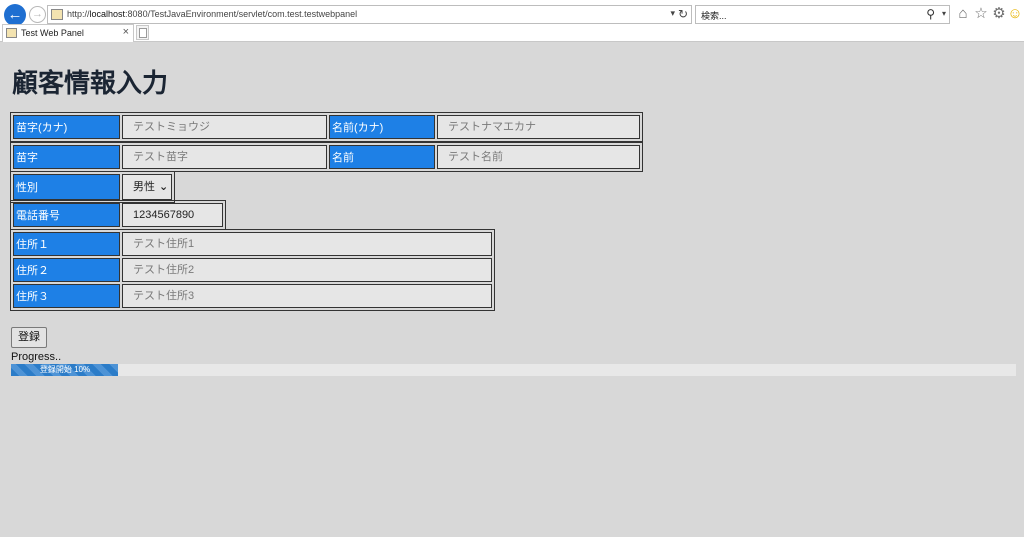 The width and height of the screenshot is (1024, 537). What do you see at coordinates (307, 244) in the screenshot?
I see `address1-field: テスト住所1` at bounding box center [307, 244].